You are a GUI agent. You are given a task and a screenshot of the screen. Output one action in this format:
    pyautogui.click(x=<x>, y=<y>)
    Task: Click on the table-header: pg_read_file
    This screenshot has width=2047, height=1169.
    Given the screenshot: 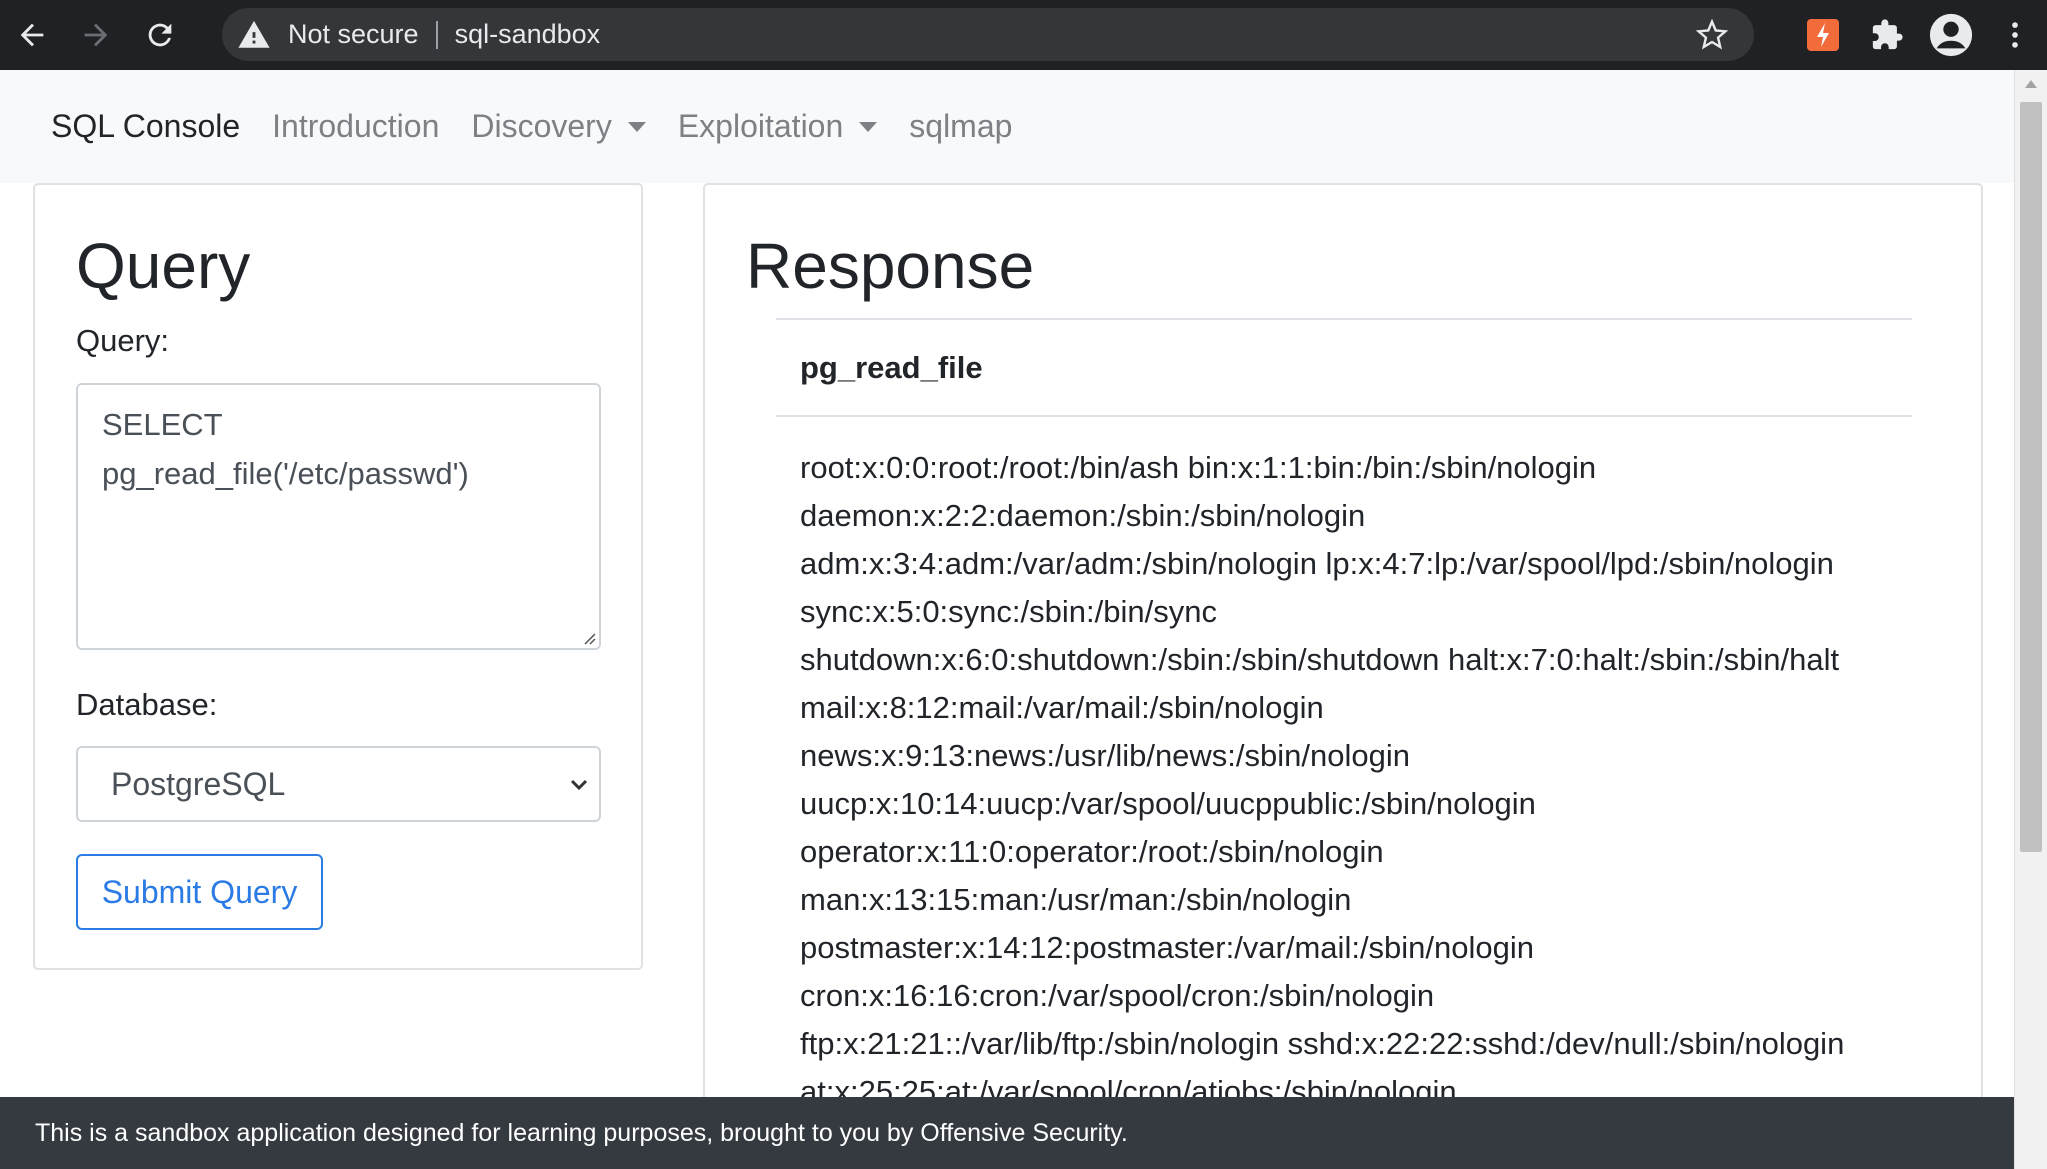 What is the action you would take?
    pyautogui.click(x=1344, y=367)
    